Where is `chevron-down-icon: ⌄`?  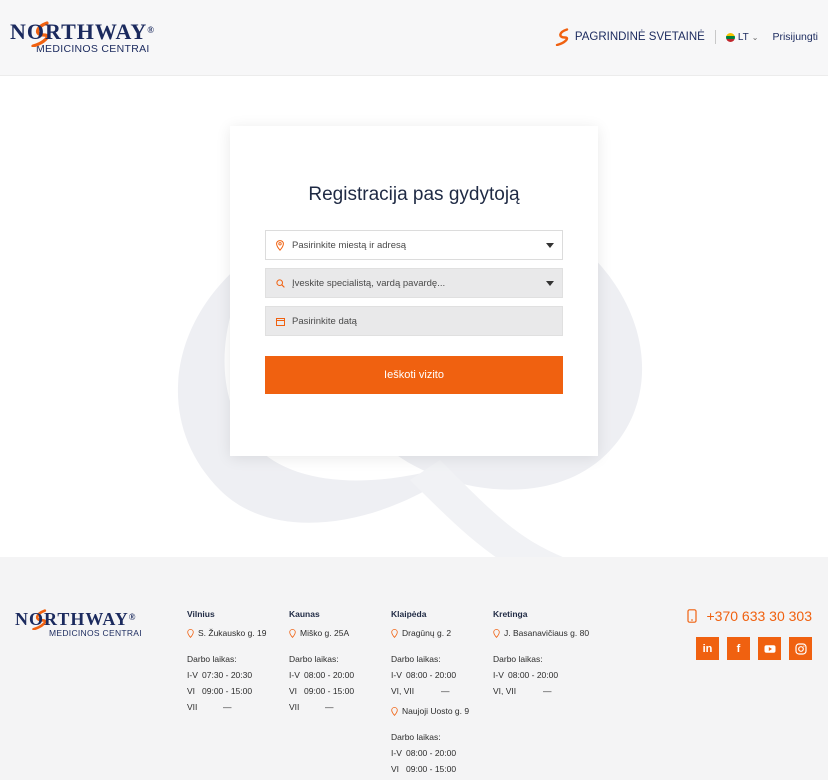
chevron-down-icon: ⌄ is located at coordinates (755, 37).